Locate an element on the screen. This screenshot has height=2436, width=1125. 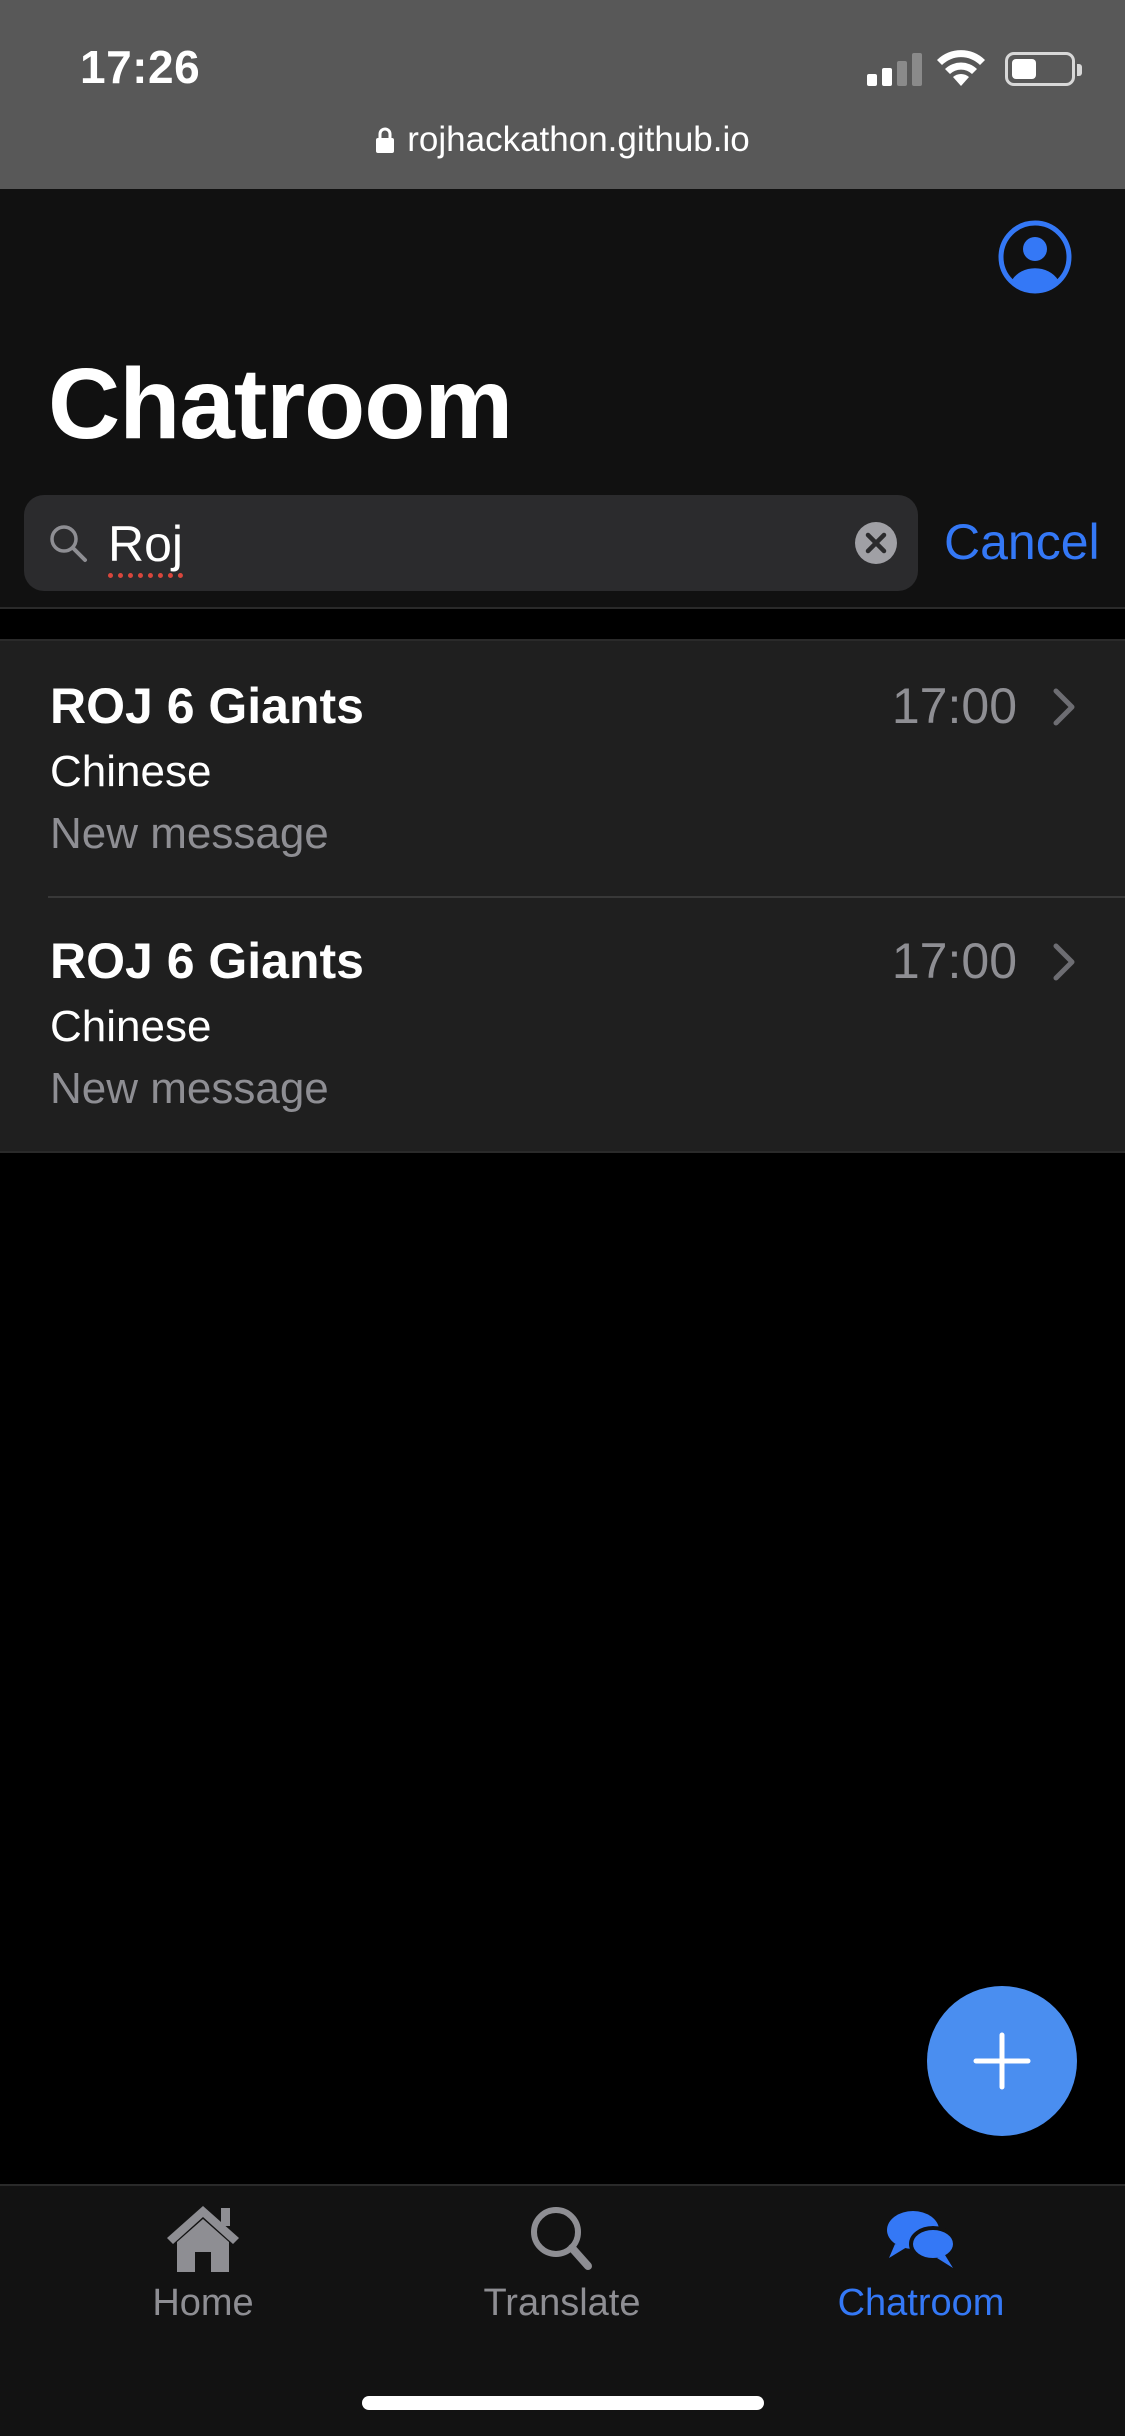
chat-bubbles-icon is located at coordinates (922, 2239).